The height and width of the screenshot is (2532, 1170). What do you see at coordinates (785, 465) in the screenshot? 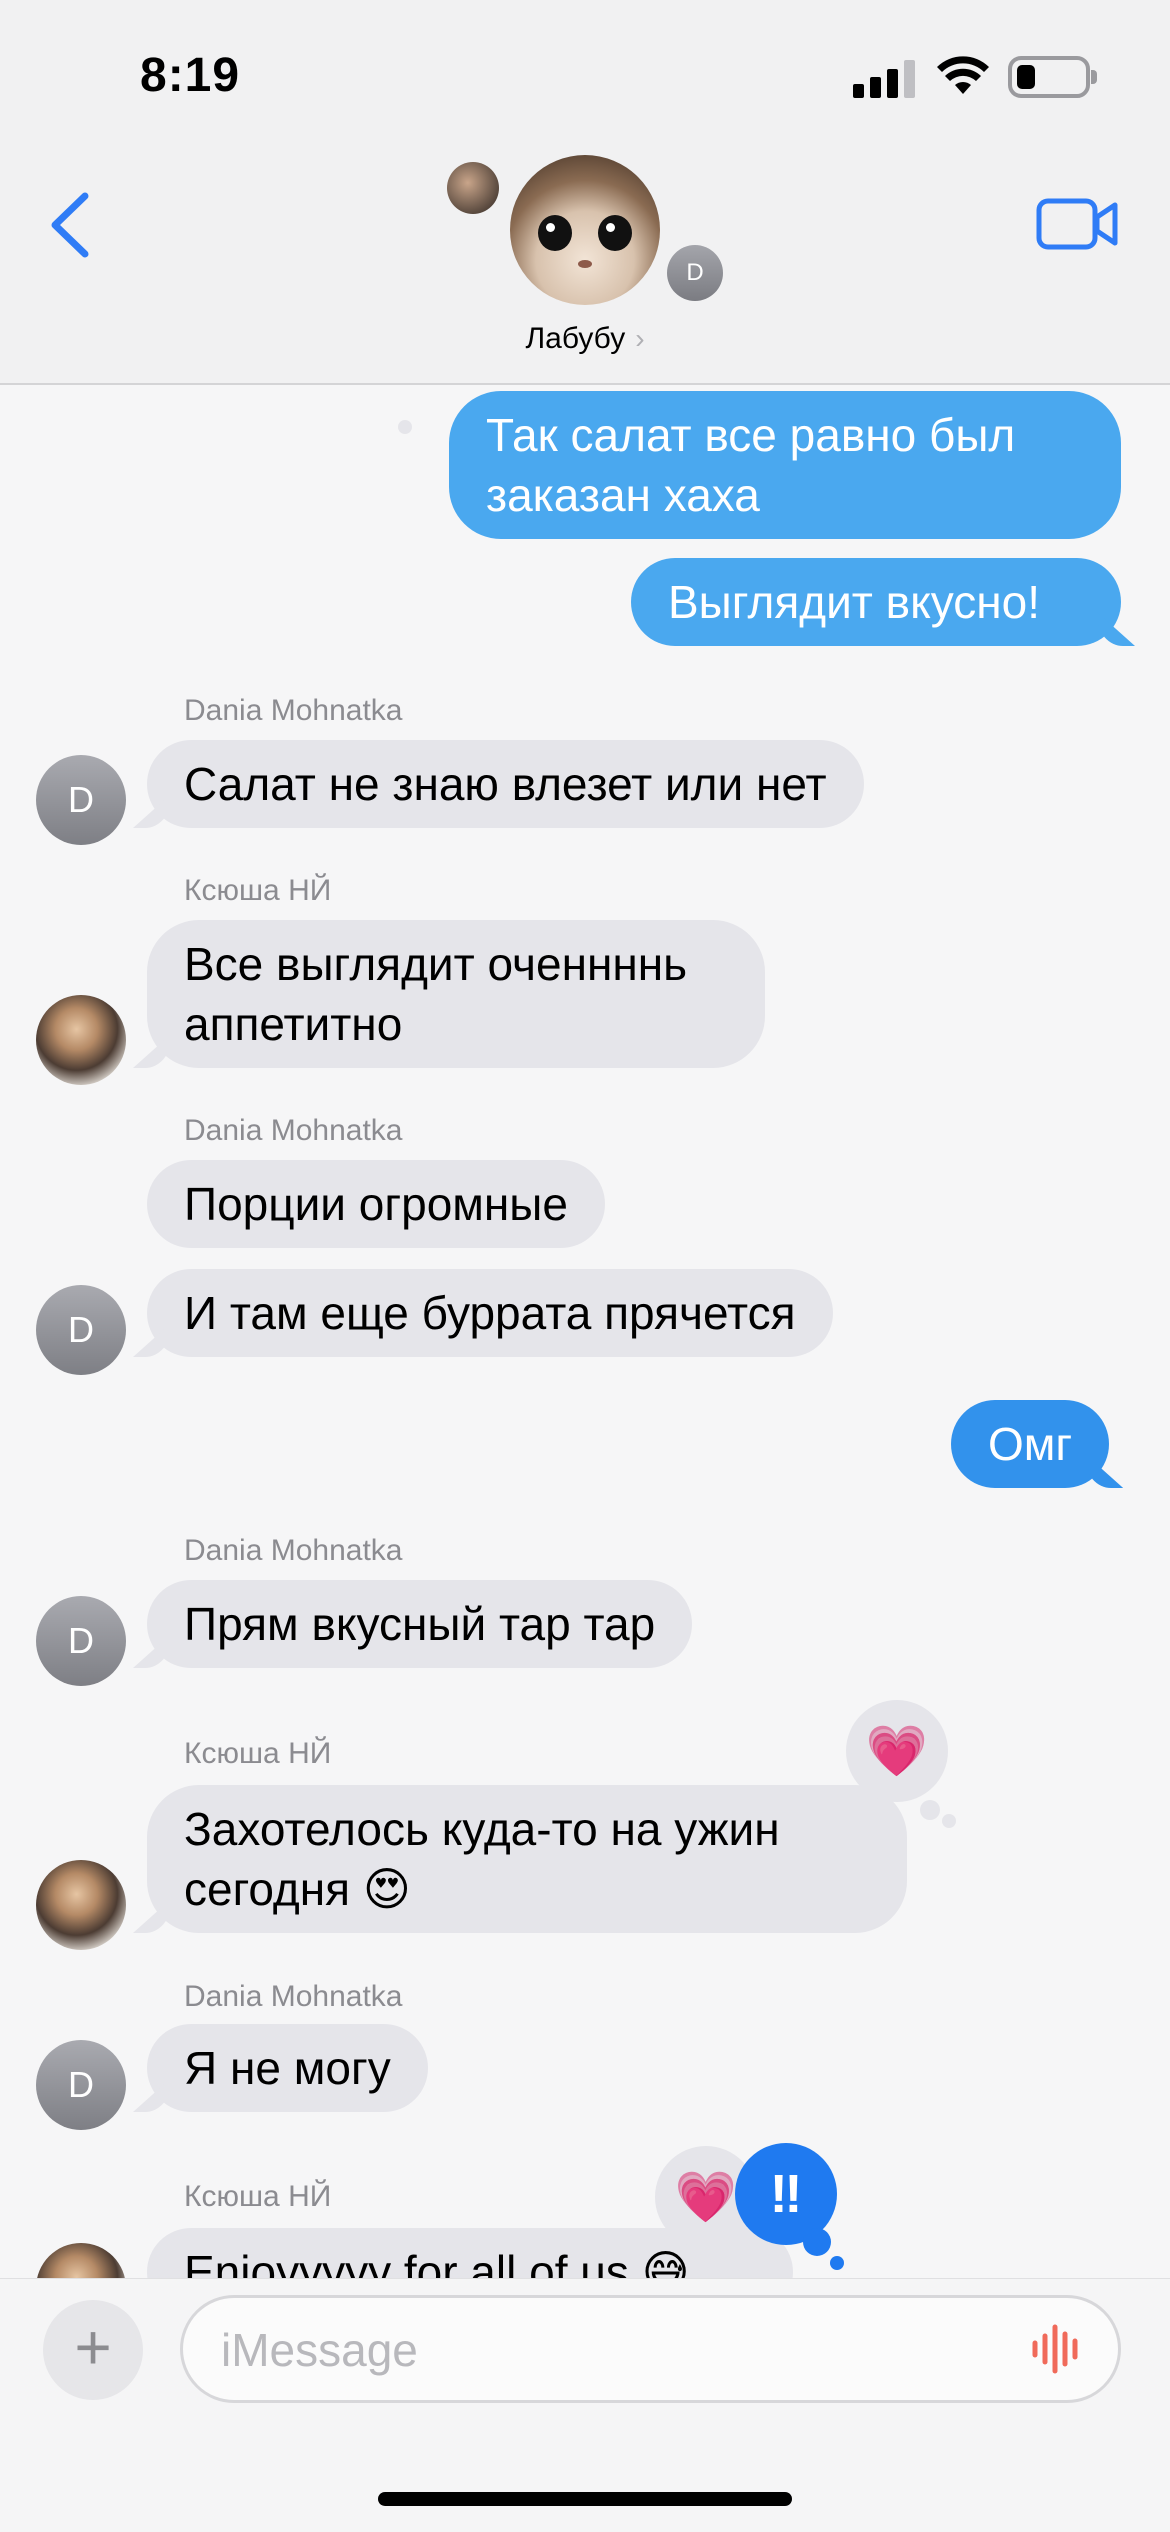
I see `message-bubble-sent: Так салат все равно был заказан хаха` at bounding box center [785, 465].